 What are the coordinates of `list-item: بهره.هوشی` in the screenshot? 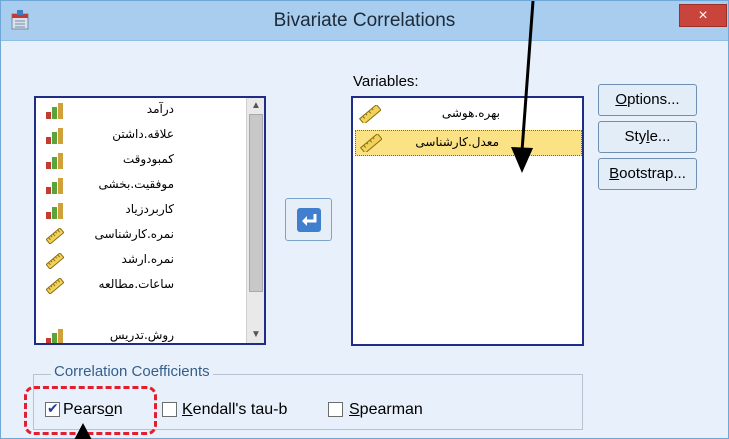 It's located at (468, 115).